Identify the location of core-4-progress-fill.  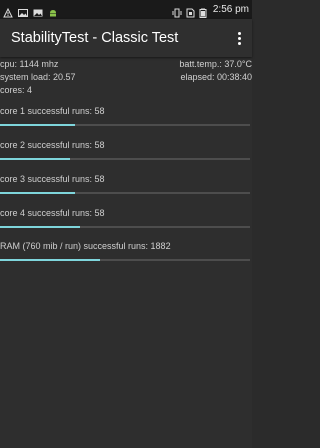
(40, 227).